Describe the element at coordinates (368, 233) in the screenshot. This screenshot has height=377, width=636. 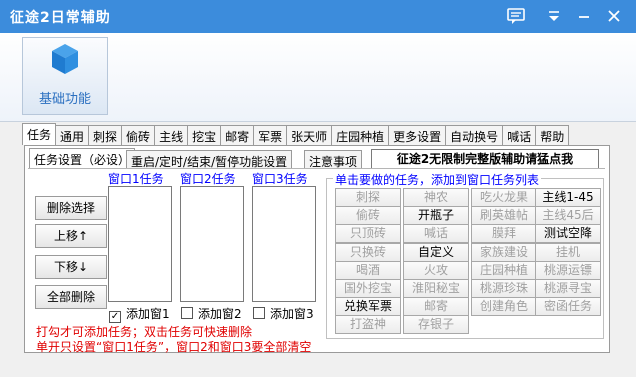
I see `task-button: 只顶砖` at that location.